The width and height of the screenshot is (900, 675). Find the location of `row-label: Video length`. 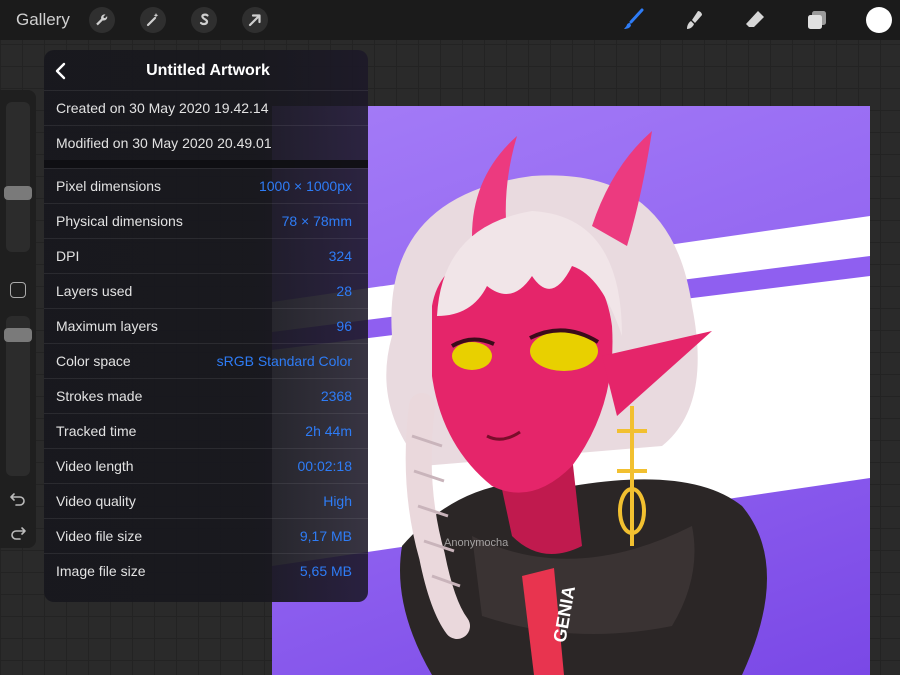

row-label: Video length is located at coordinates (95, 466).